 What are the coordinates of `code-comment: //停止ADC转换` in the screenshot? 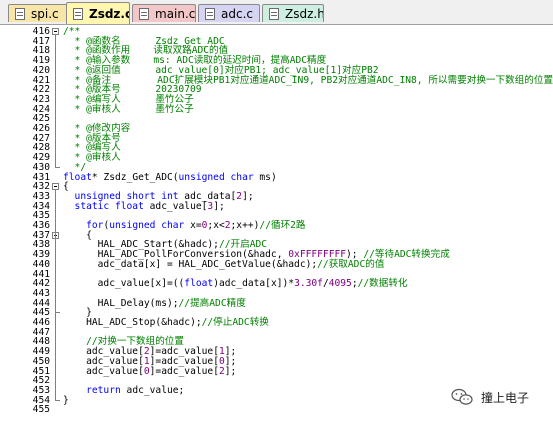 It's located at (235, 322).